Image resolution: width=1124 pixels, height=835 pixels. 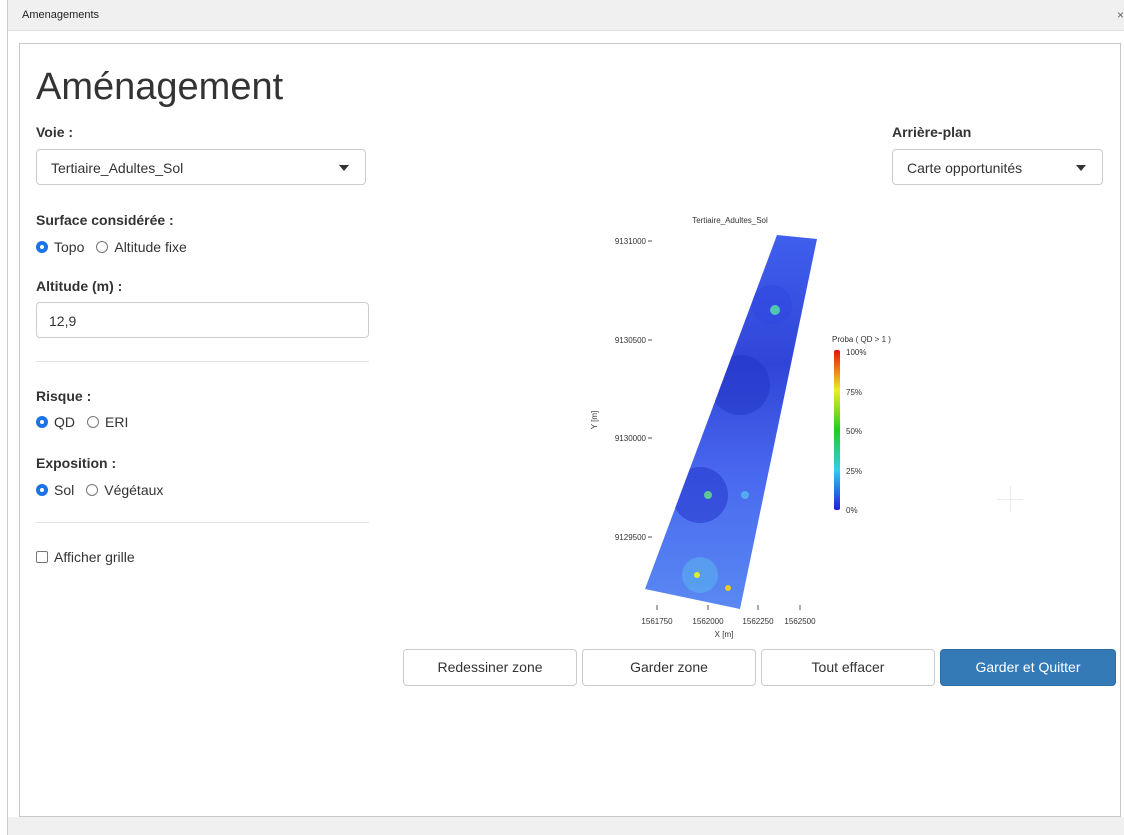 I want to click on voie-select: Tertiaire_Adultes_Sol, so click(x=201, y=167).